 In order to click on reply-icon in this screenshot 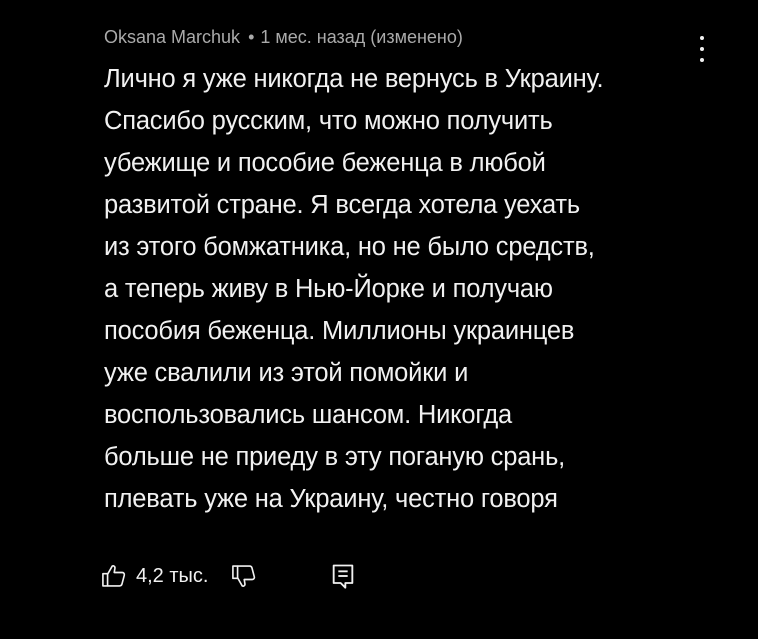, I will do `click(343, 576)`.